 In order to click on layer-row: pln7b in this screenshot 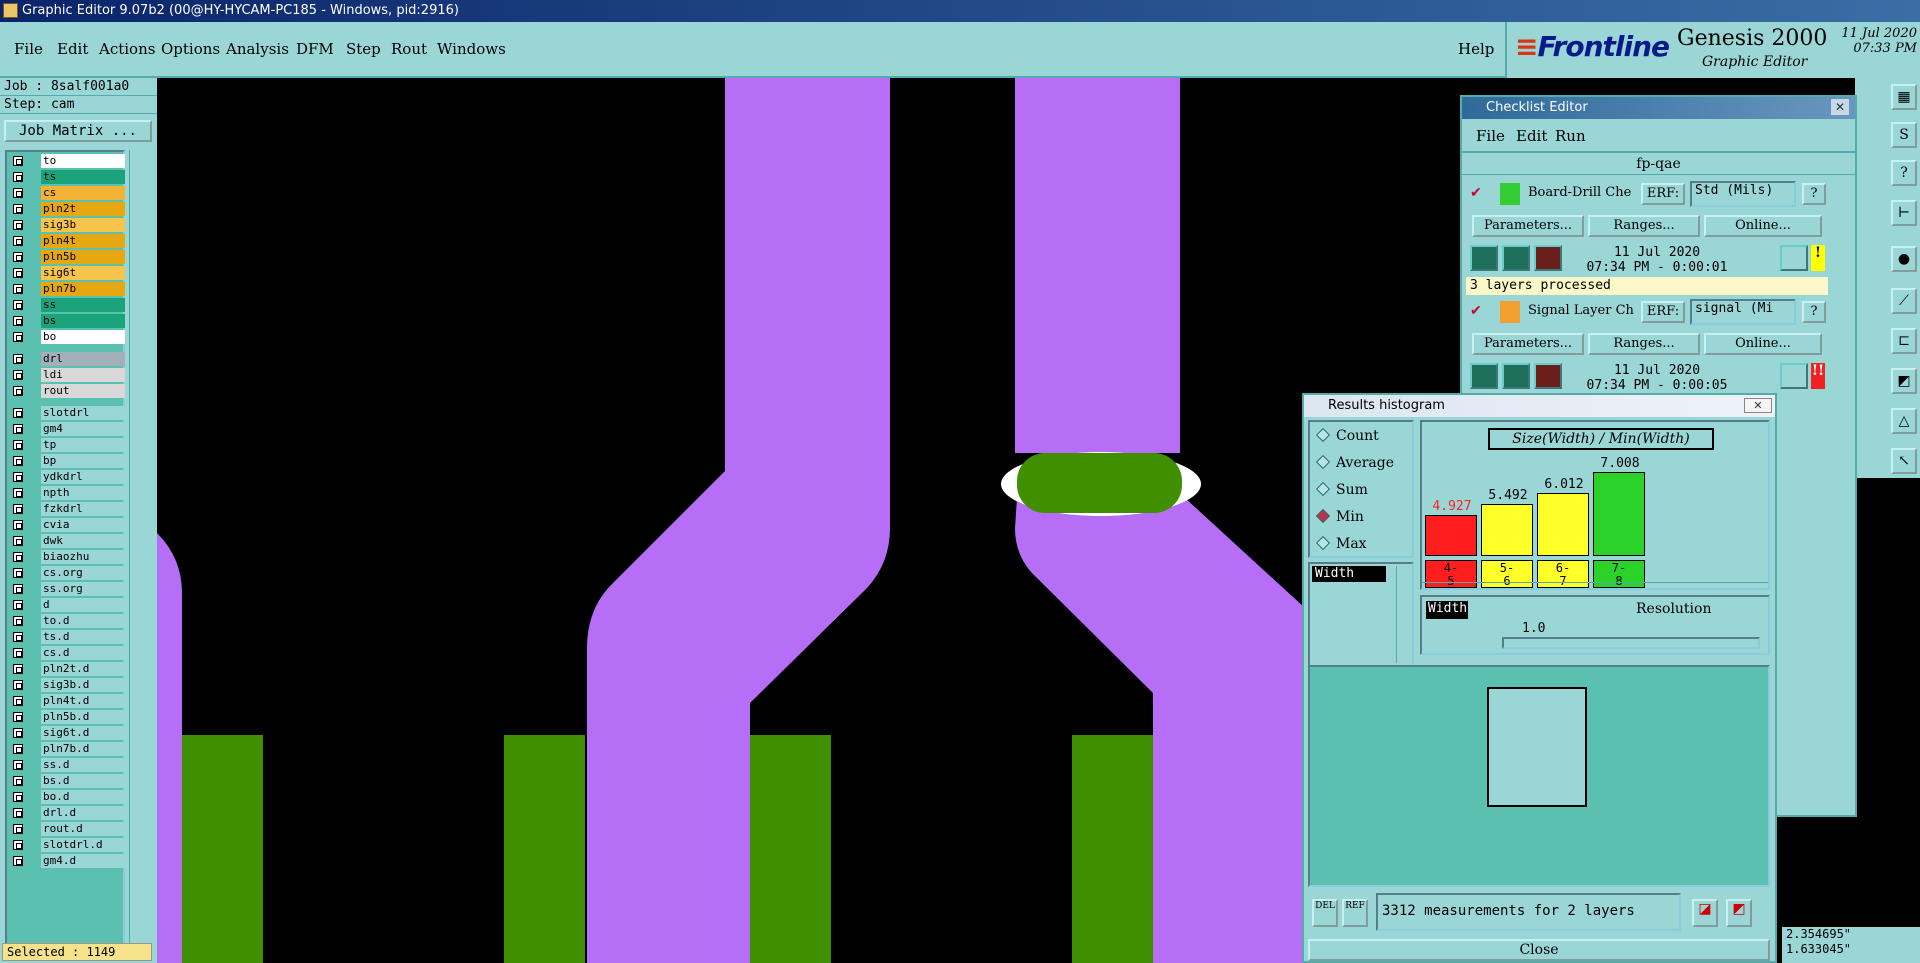, I will do `click(67, 289)`.